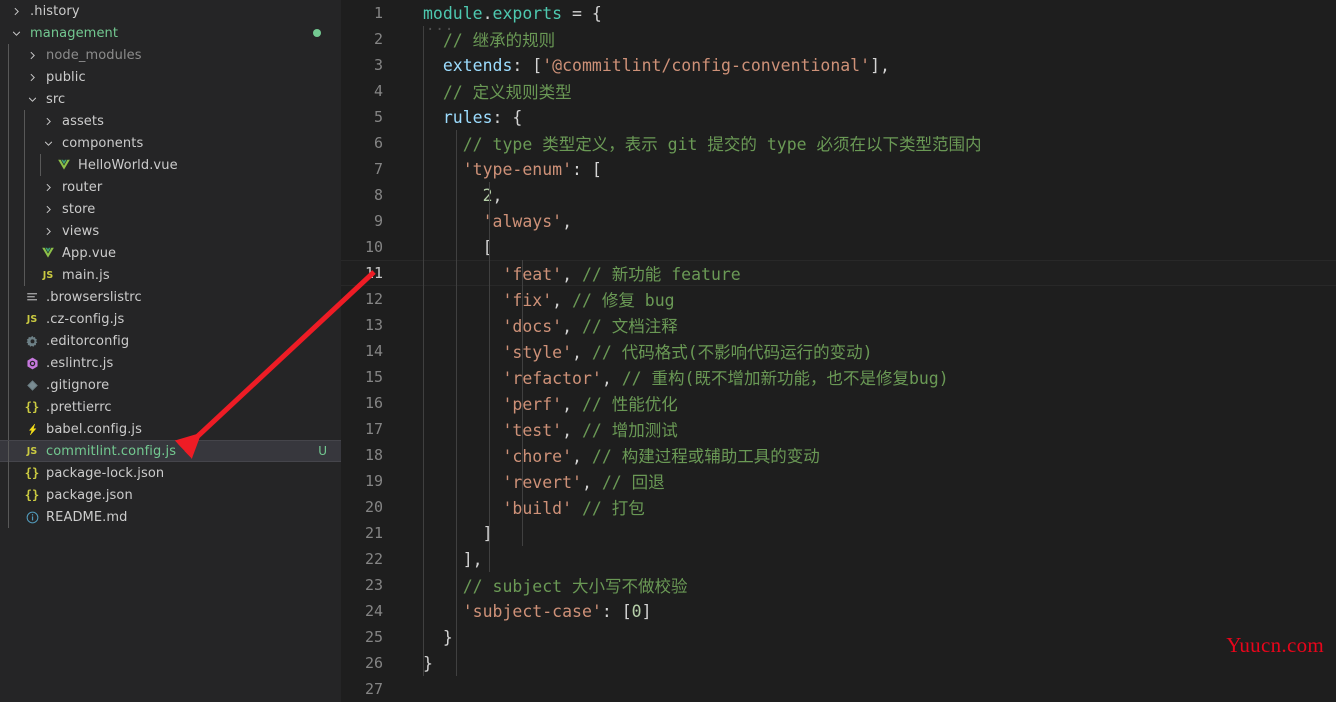  What do you see at coordinates (838, 481) in the screenshot?
I see `code-line-19: 19 'revert', // 回退` at bounding box center [838, 481].